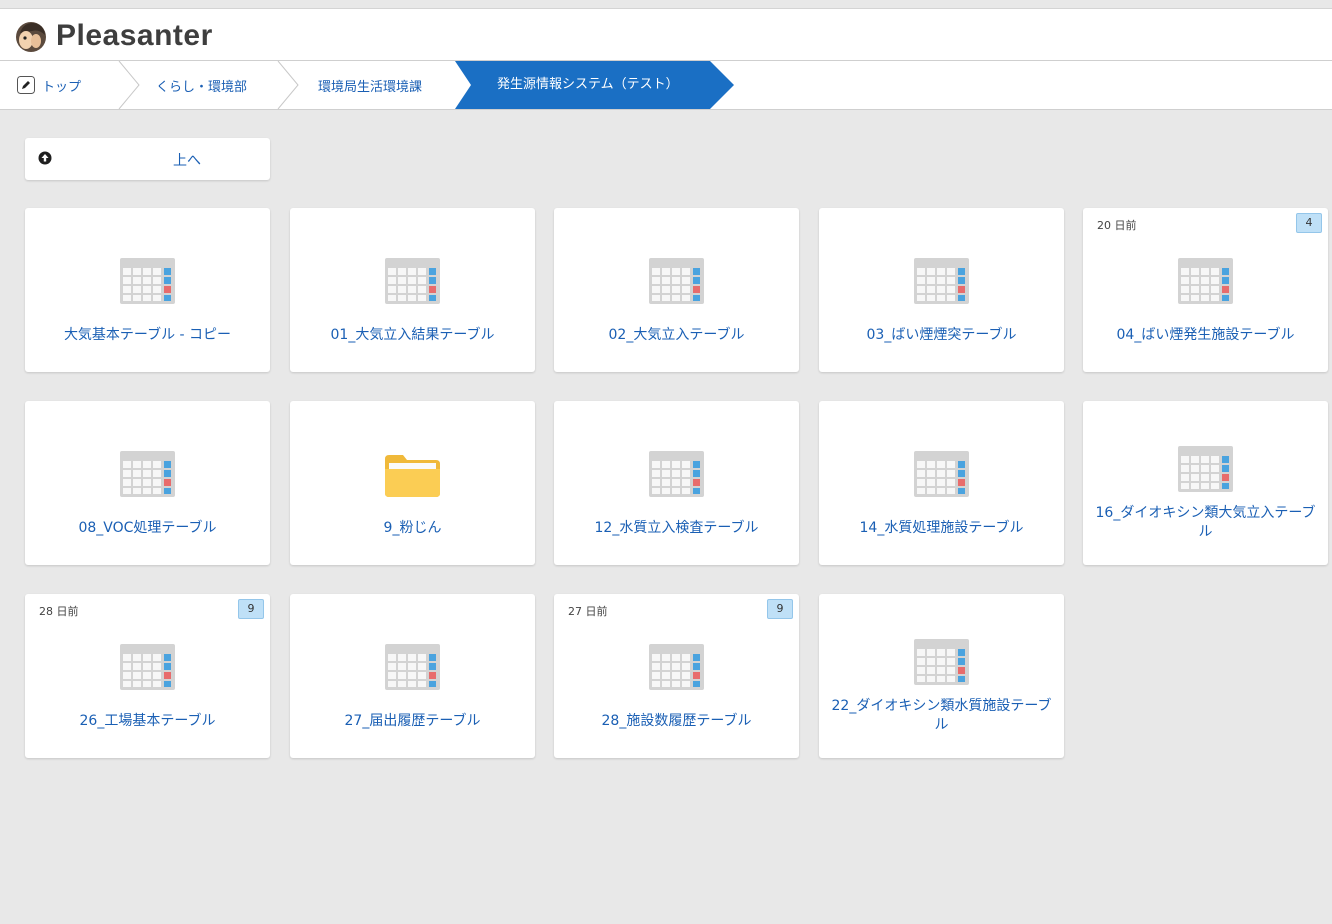 The width and height of the screenshot is (1332, 924). I want to click on pleasanter-logo-icon, so click(31, 37).